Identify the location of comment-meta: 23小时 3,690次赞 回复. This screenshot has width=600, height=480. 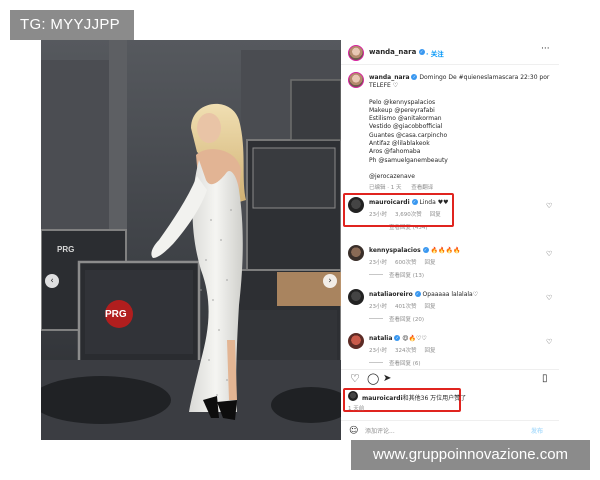
(409, 214).